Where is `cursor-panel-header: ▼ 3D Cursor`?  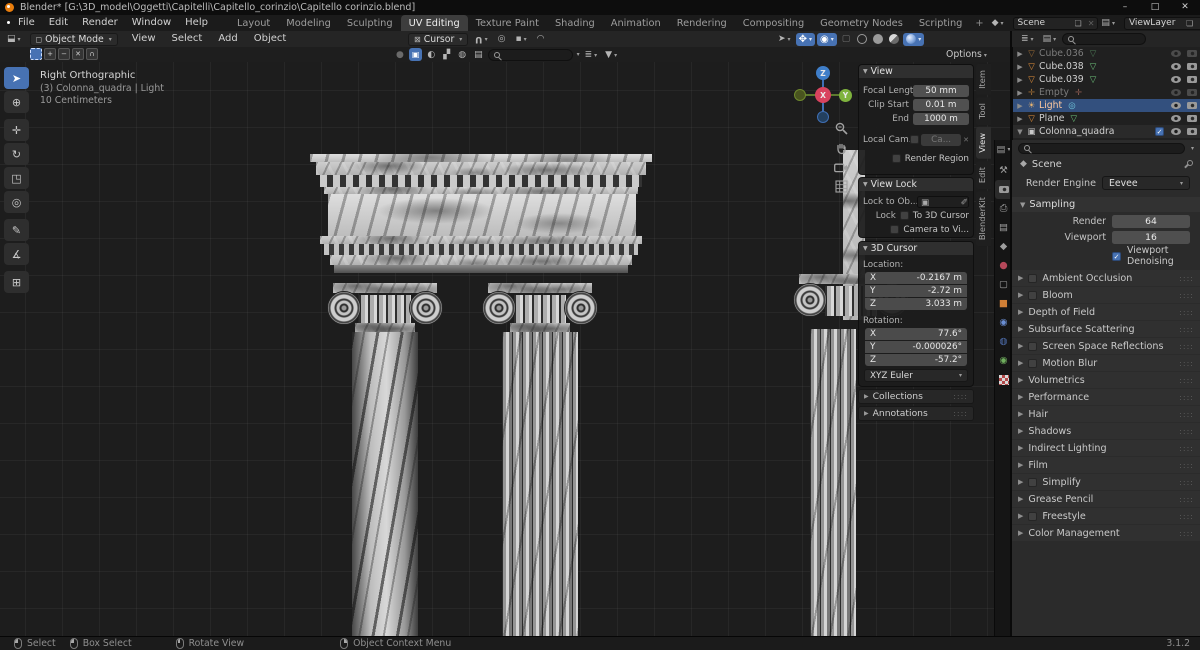
cursor-panel-header: ▼ 3D Cursor is located at coordinates (916, 248).